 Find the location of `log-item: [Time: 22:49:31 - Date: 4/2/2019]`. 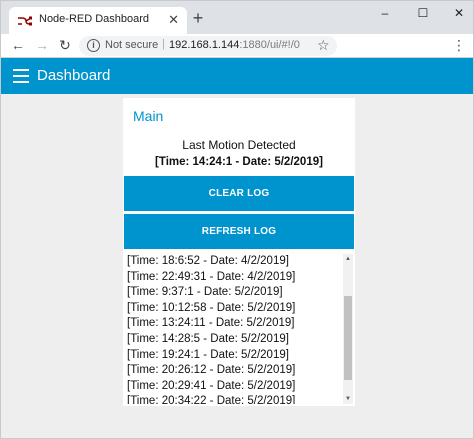

log-item: [Time: 22:49:31 - Date: 4/2/2019] is located at coordinates (211, 276).